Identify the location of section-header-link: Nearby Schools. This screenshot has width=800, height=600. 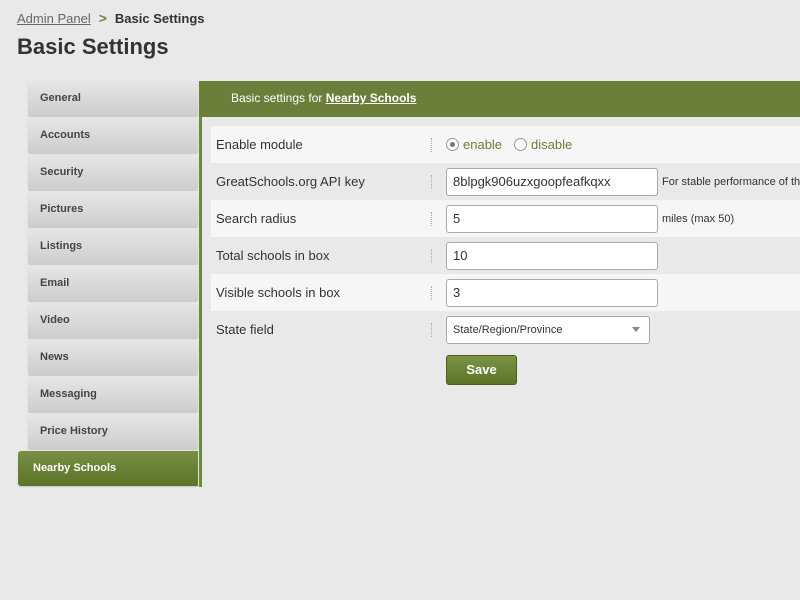
(371, 98).